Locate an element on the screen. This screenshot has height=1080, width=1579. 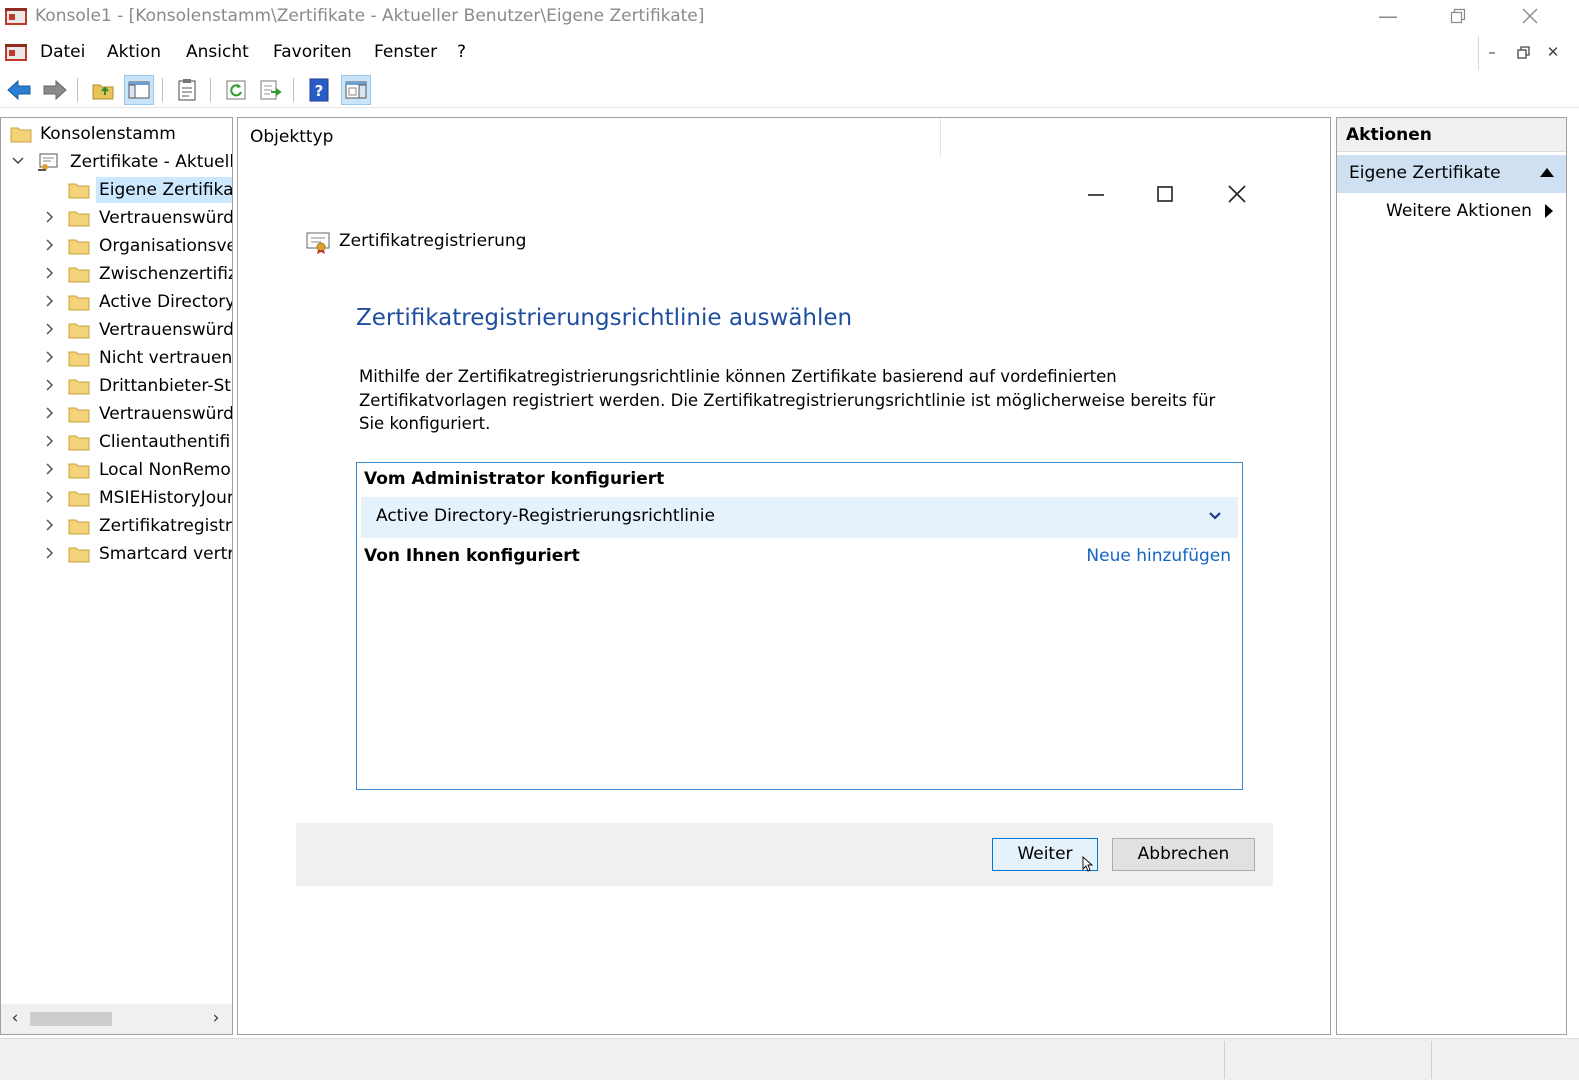
actions-header-label: Aktionen is located at coordinates (1389, 135).